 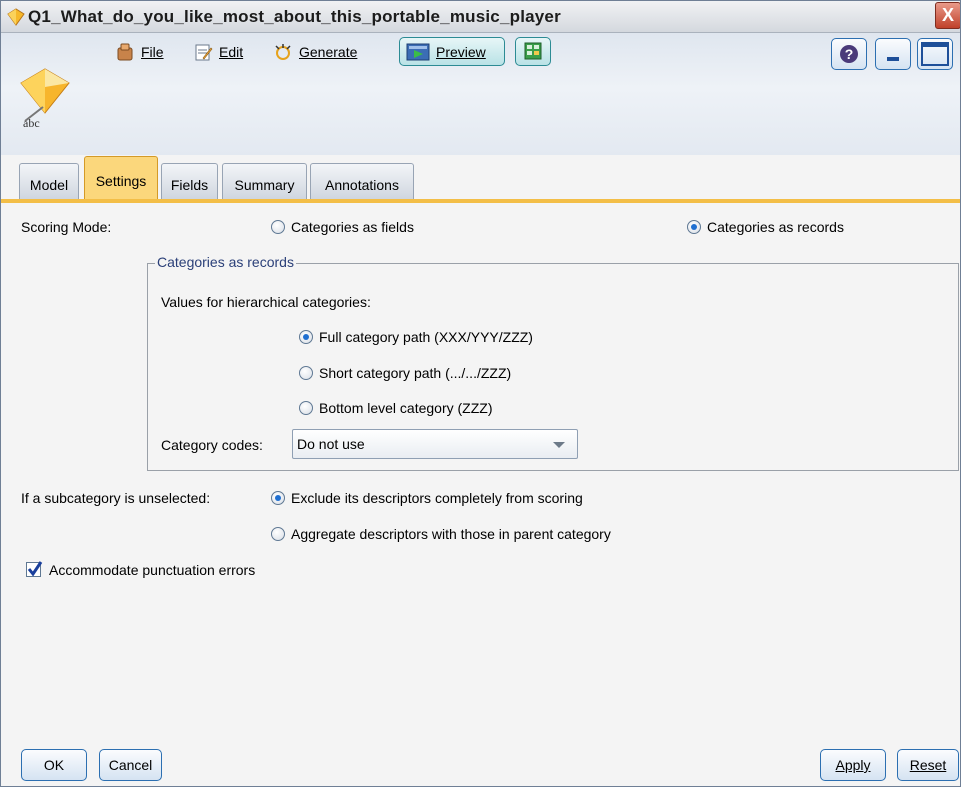 What do you see at coordinates (415, 373) in the screenshot?
I see `radio-label: Short category path (.../.../ZZZ)` at bounding box center [415, 373].